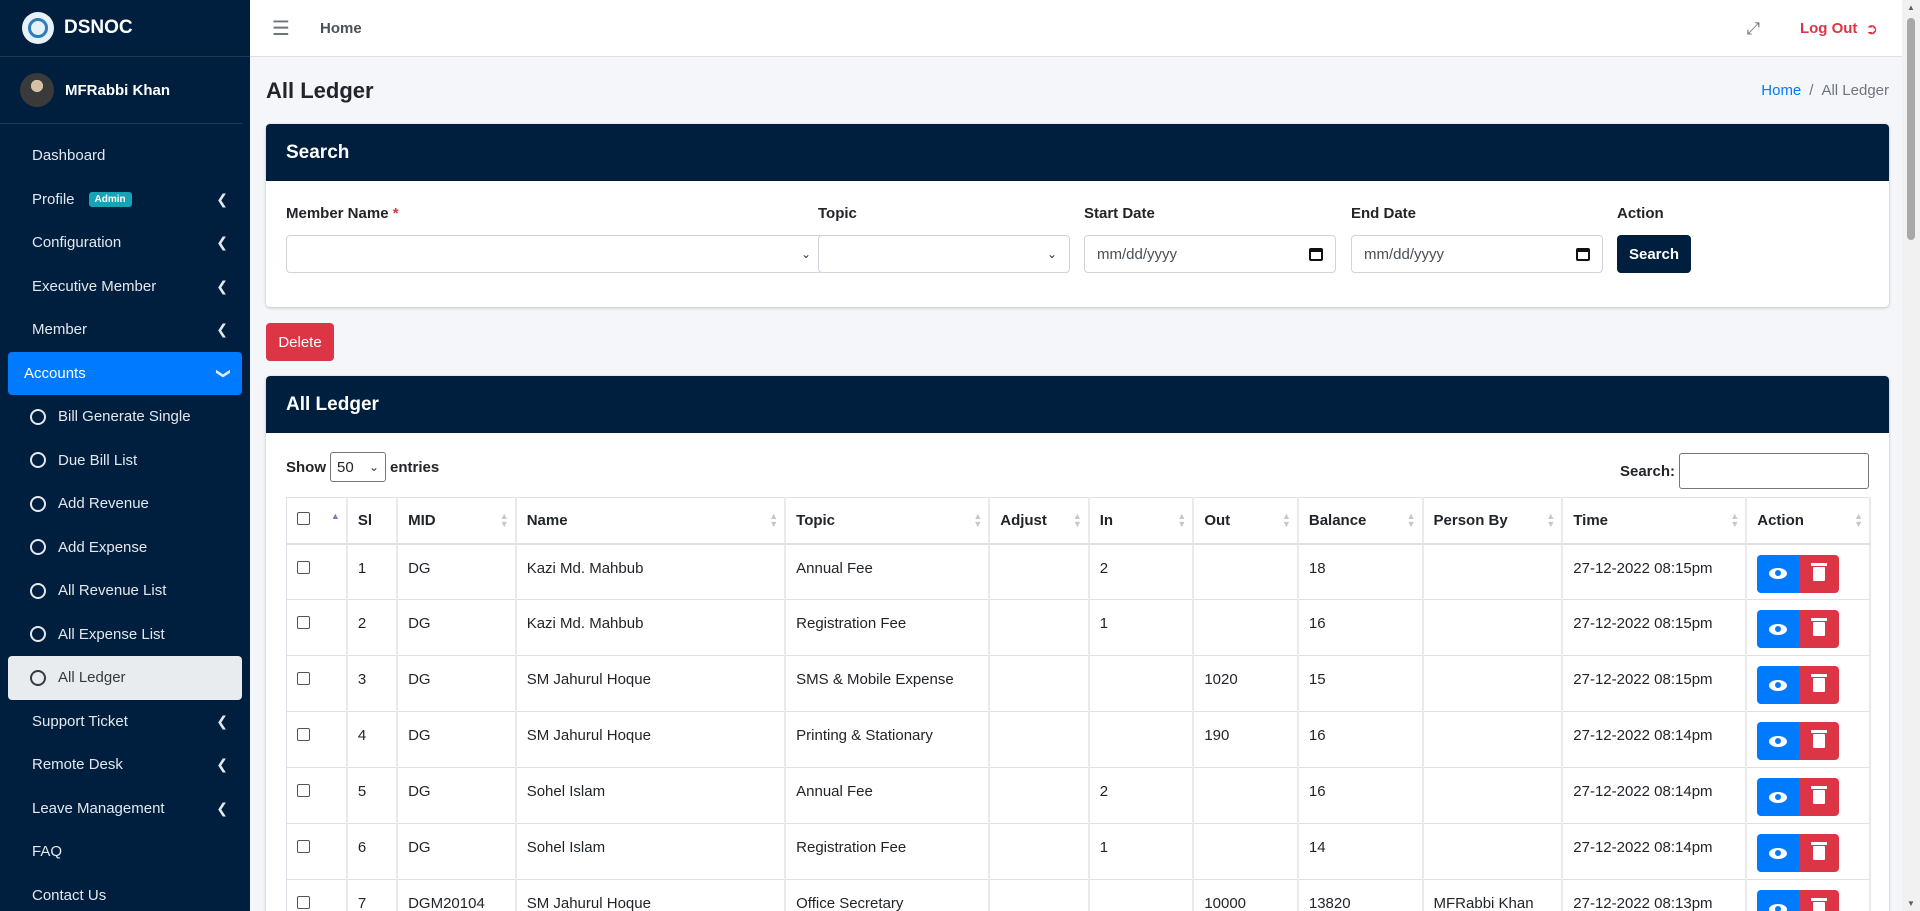 Image resolution: width=1920 pixels, height=911 pixels. I want to click on col-in: In ▲ ▼, so click(1141, 521).